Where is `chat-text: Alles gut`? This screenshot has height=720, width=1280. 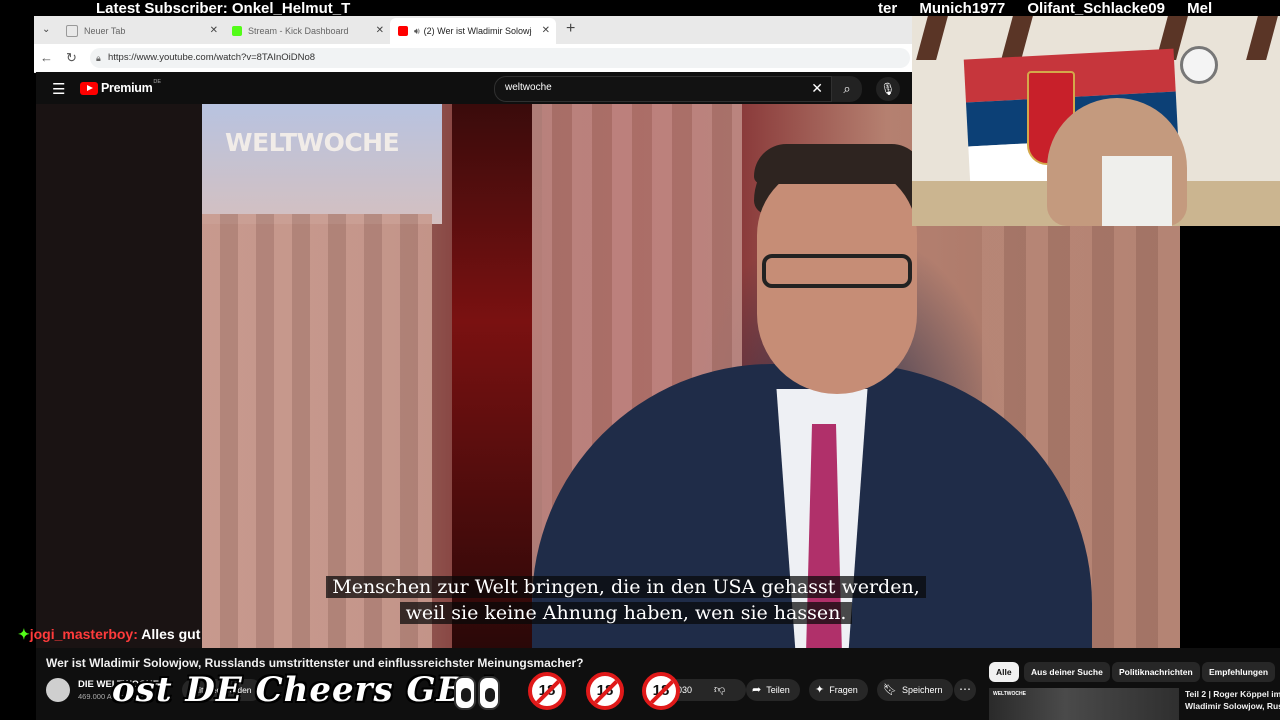 chat-text: Alles gut is located at coordinates (171, 634).